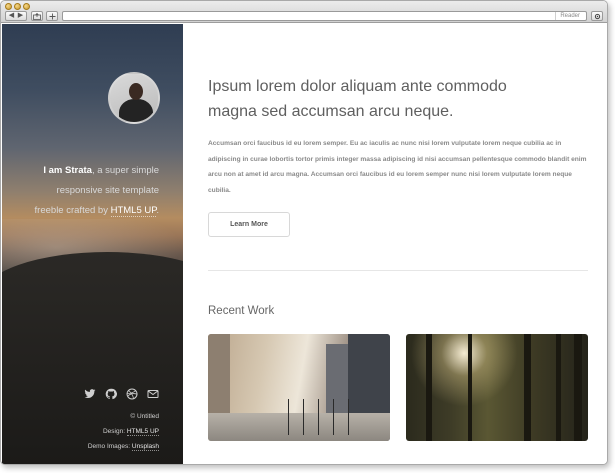  Describe the element at coordinates (134, 98) in the screenshot. I see `avatar` at that location.